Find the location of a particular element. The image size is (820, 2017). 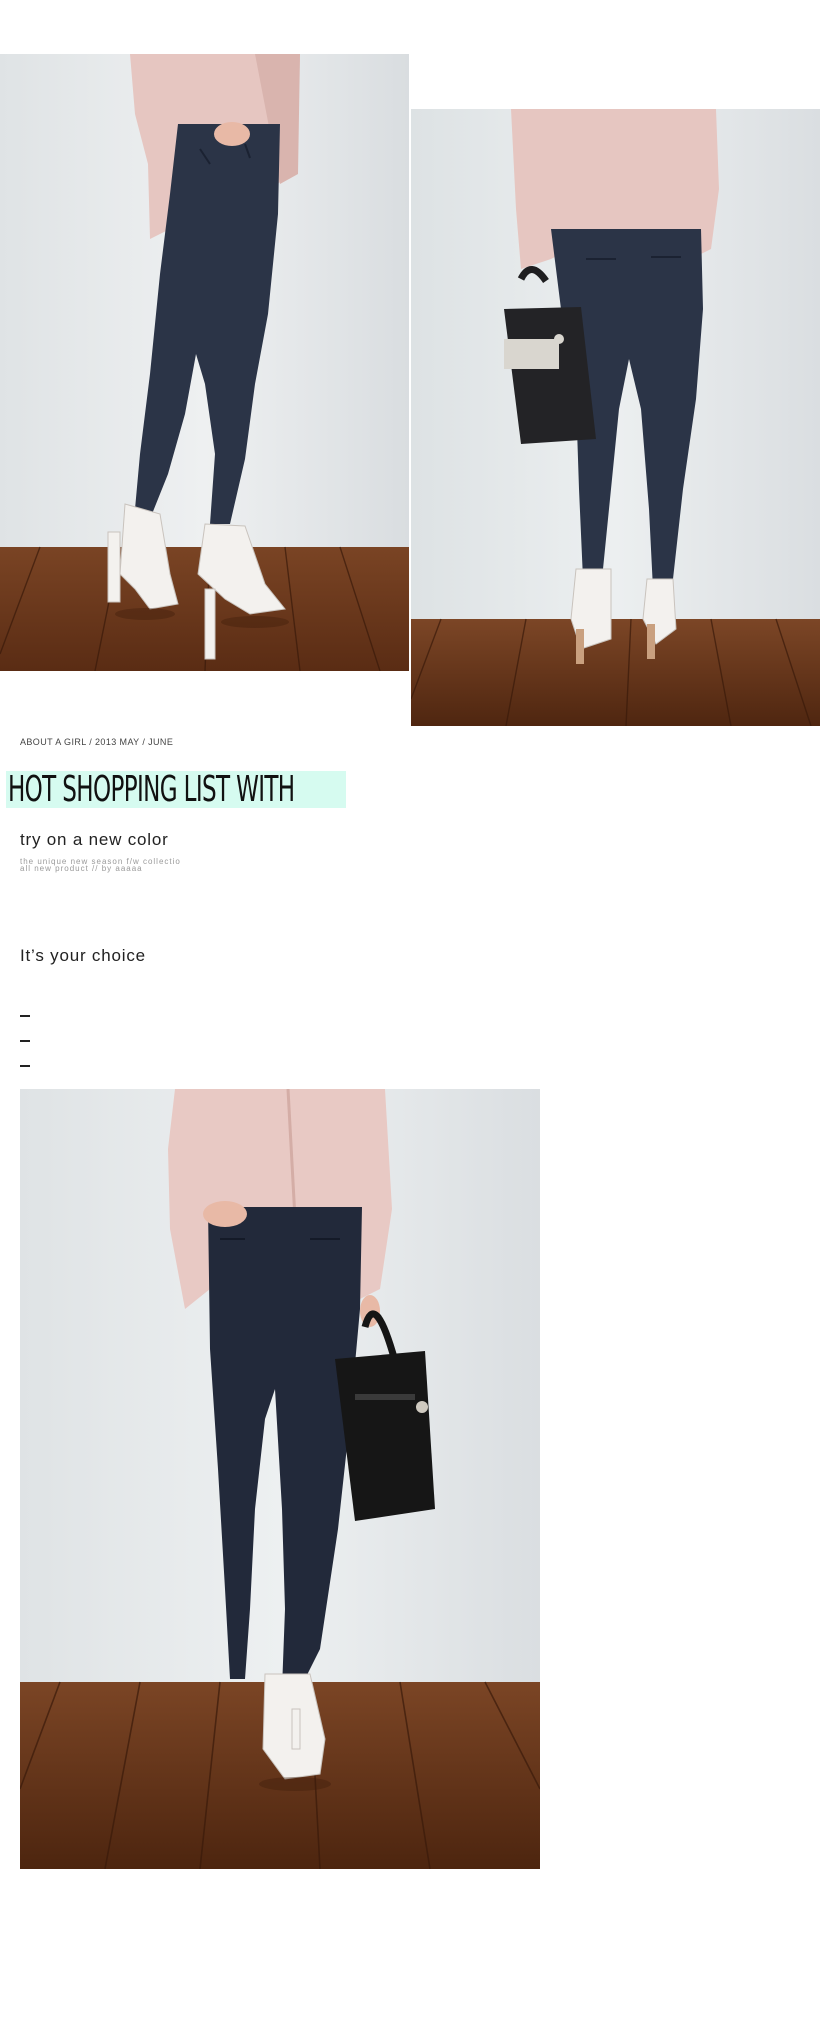

tagline-line-2: all new product // by aaaaa is located at coordinates (81, 868).